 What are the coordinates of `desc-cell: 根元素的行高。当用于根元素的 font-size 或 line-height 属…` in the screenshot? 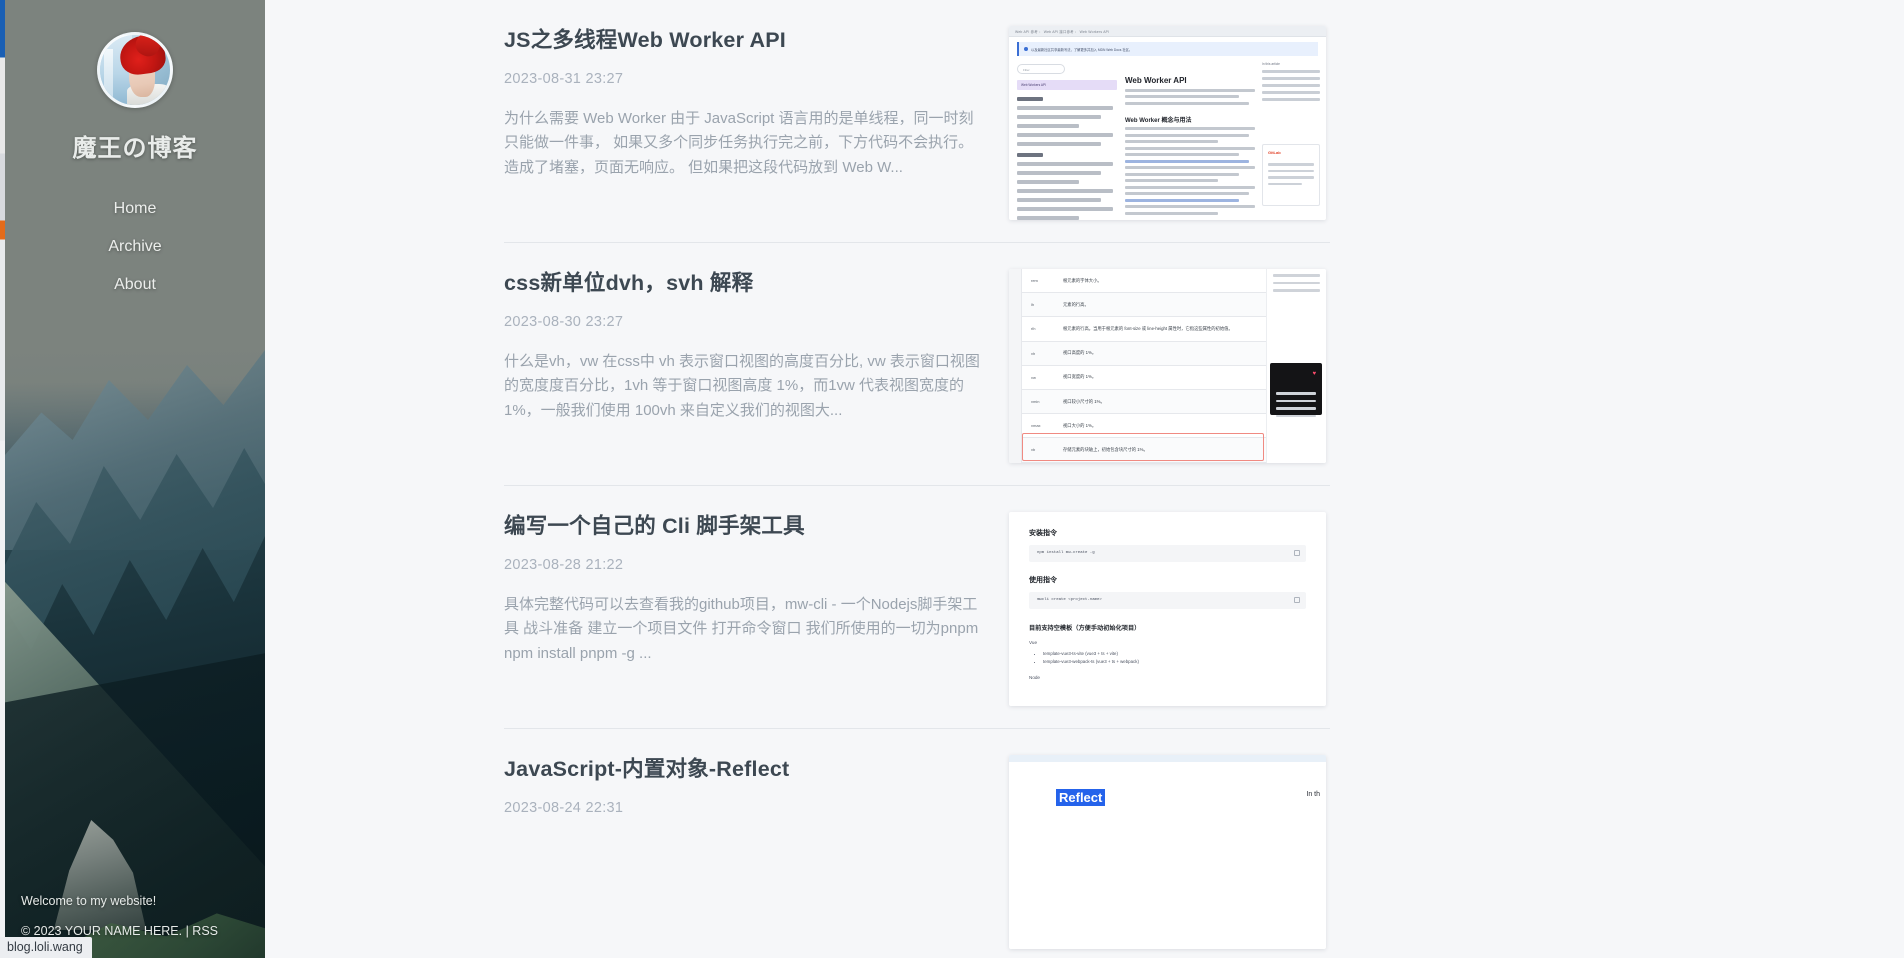 It's located at (1148, 328).